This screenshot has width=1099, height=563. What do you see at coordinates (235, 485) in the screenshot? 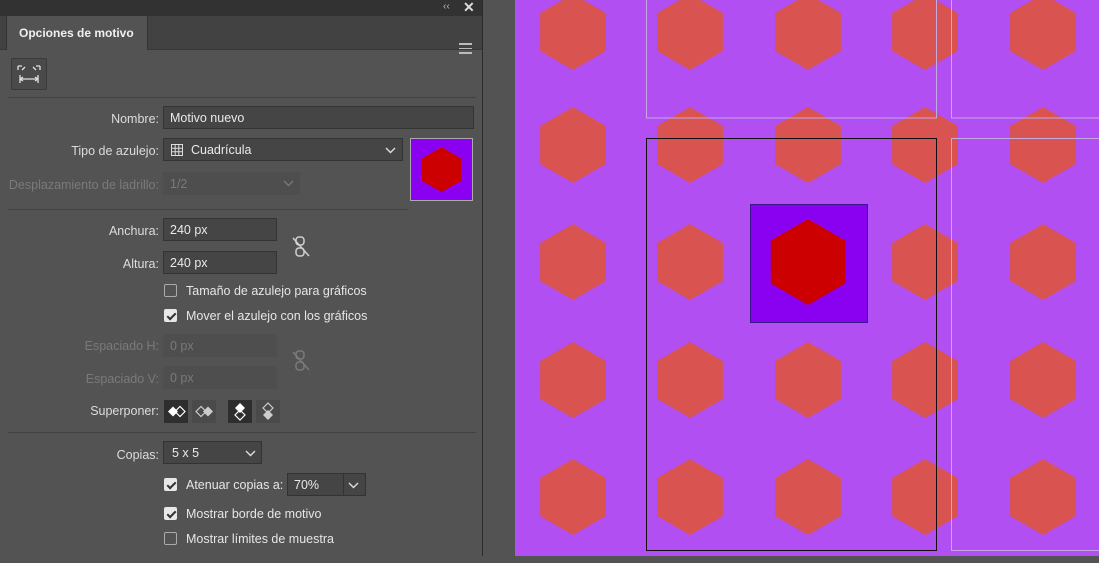
I see `dim-copies-label: Atenuar copias a:` at bounding box center [235, 485].